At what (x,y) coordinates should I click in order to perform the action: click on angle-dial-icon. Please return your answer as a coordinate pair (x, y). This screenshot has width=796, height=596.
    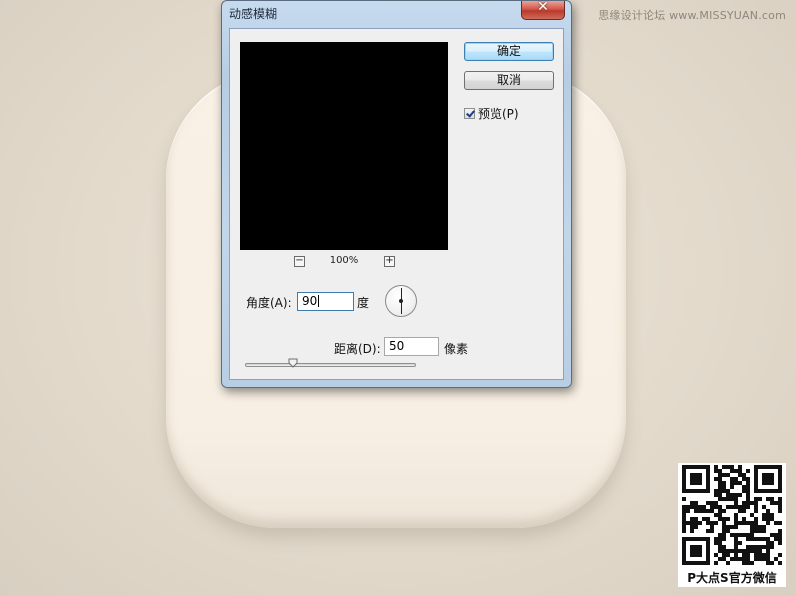
    Looking at the image, I should click on (401, 301).